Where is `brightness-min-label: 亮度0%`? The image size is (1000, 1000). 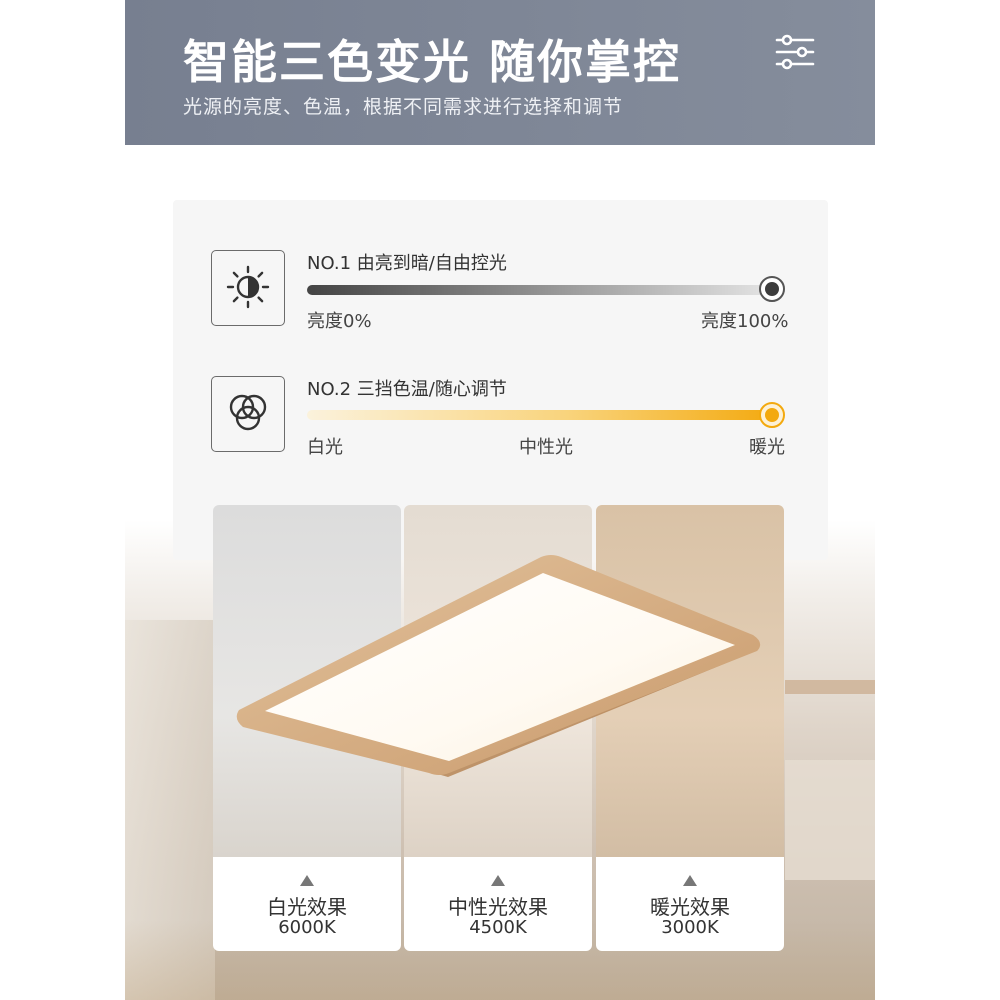 brightness-min-label: 亮度0% is located at coordinates (339, 321).